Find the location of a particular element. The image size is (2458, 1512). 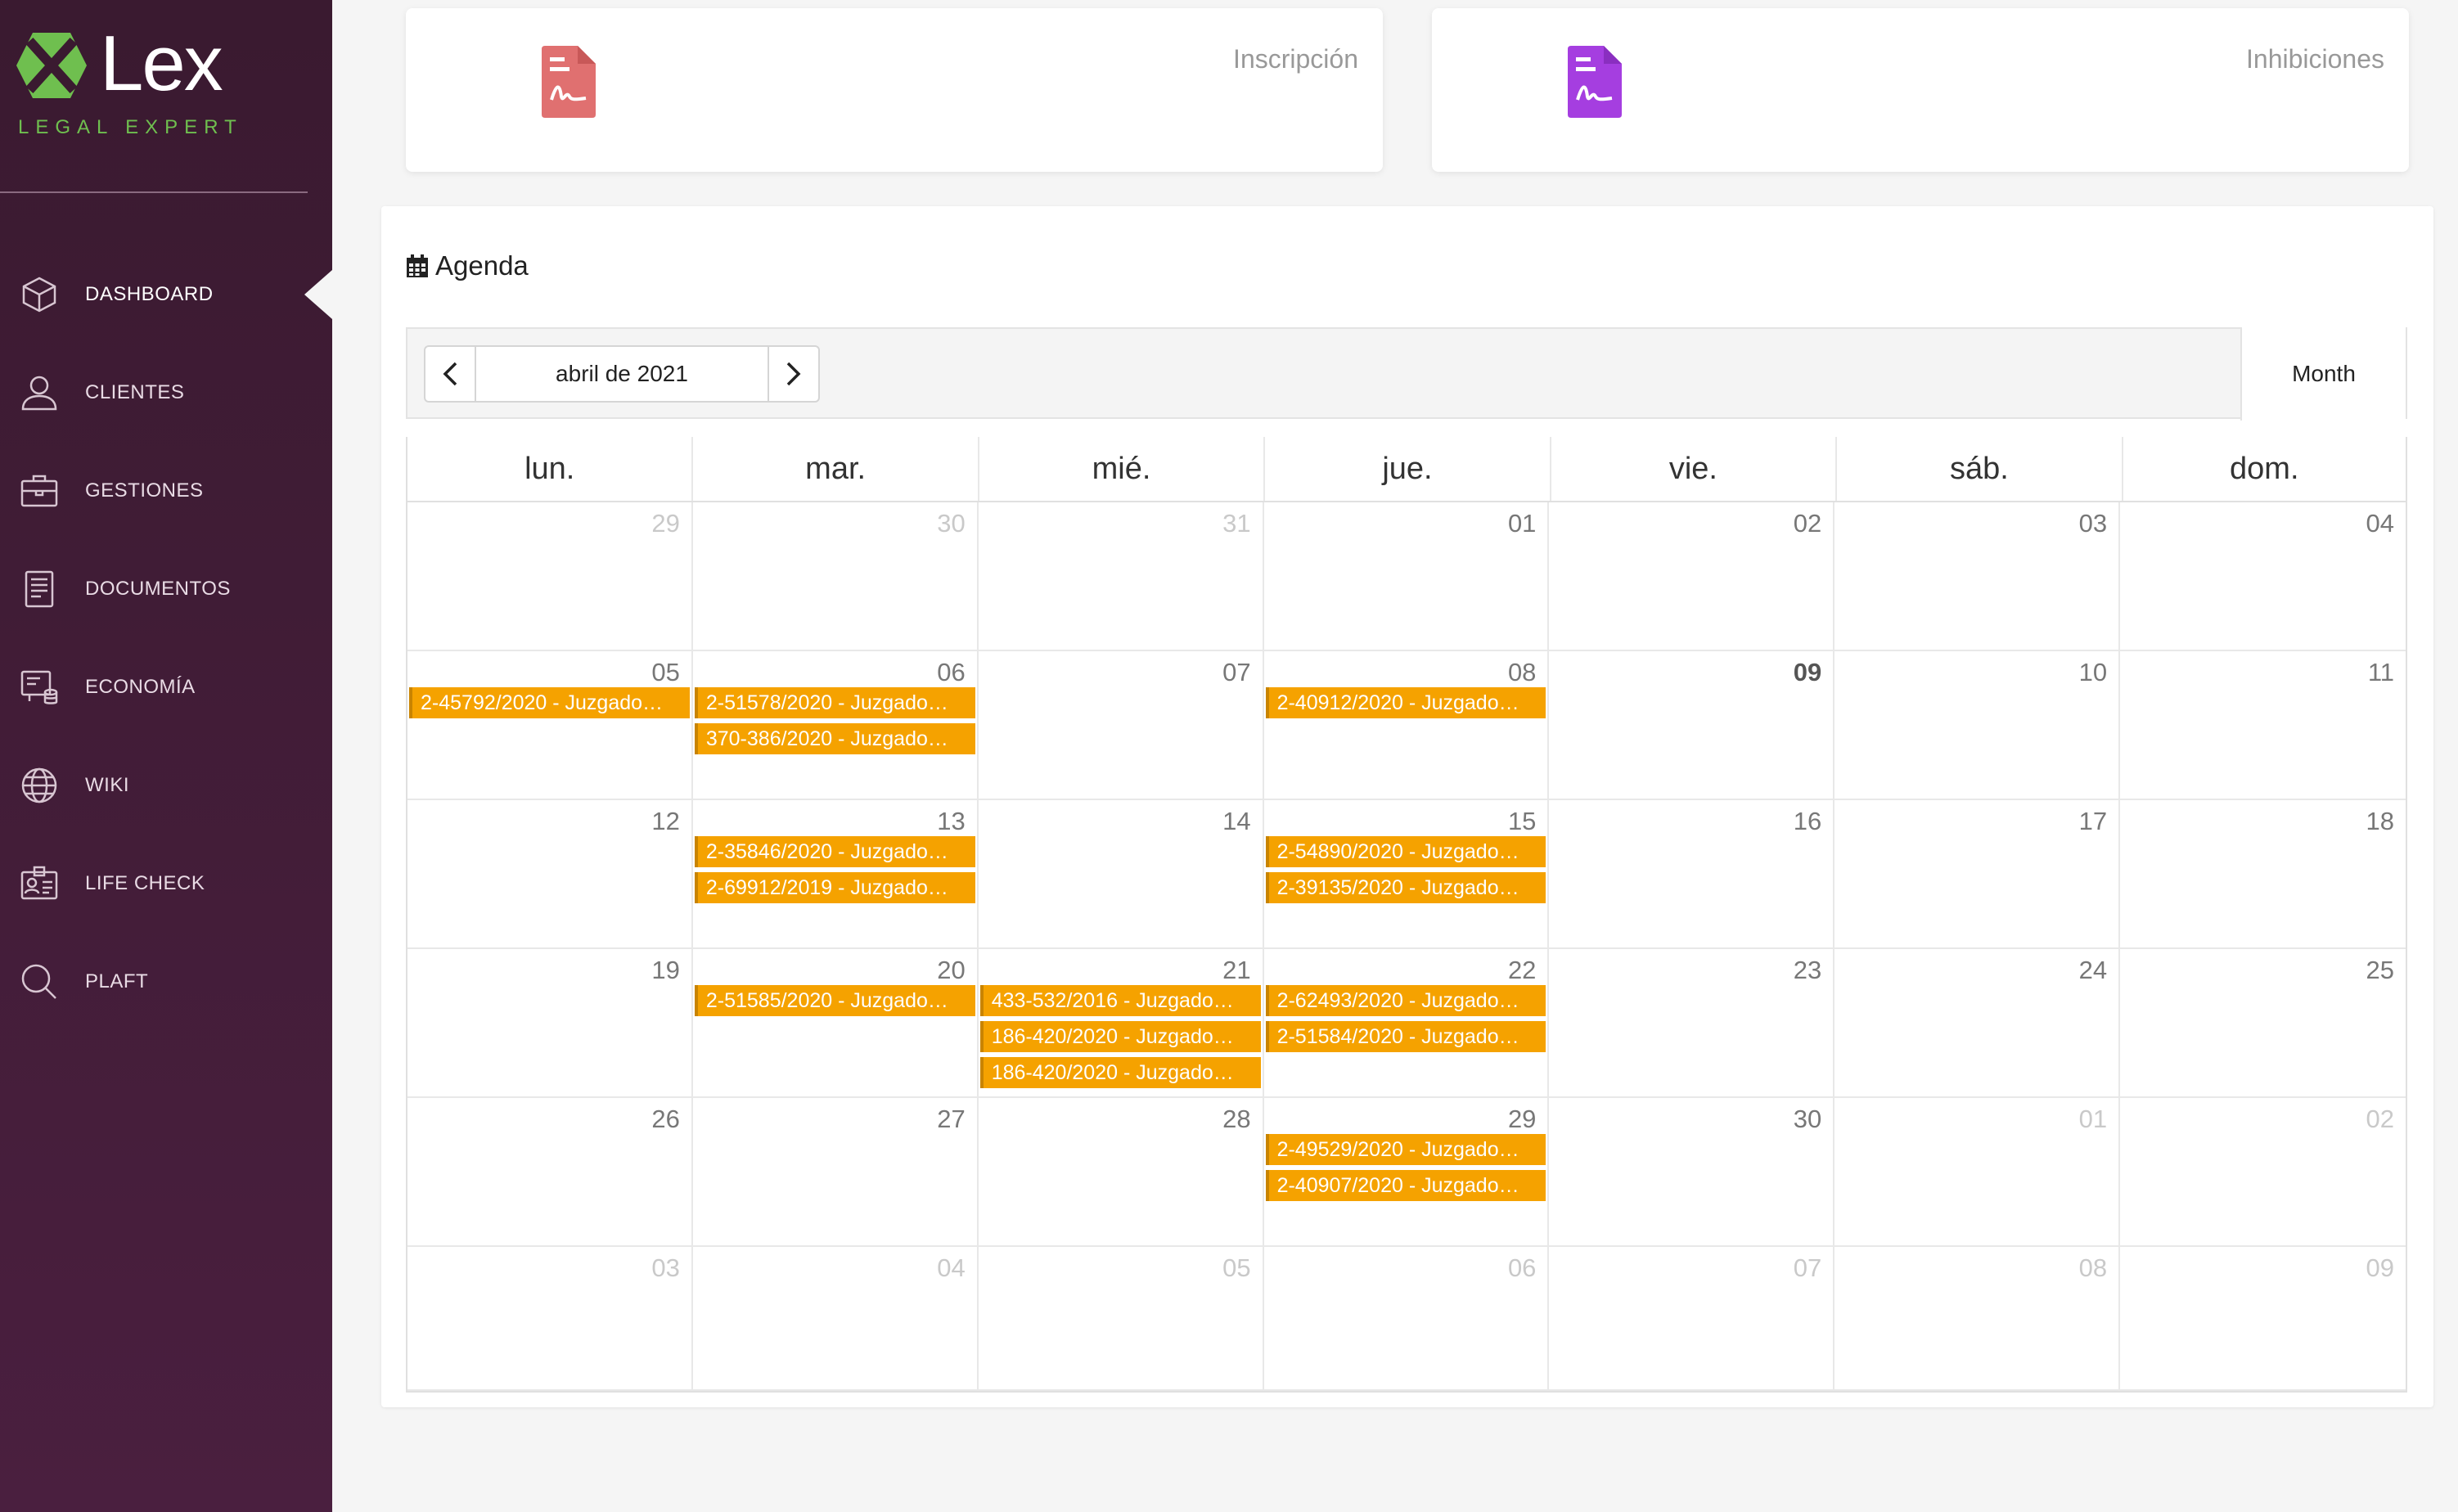

day-number: 08 is located at coordinates (2093, 1268).